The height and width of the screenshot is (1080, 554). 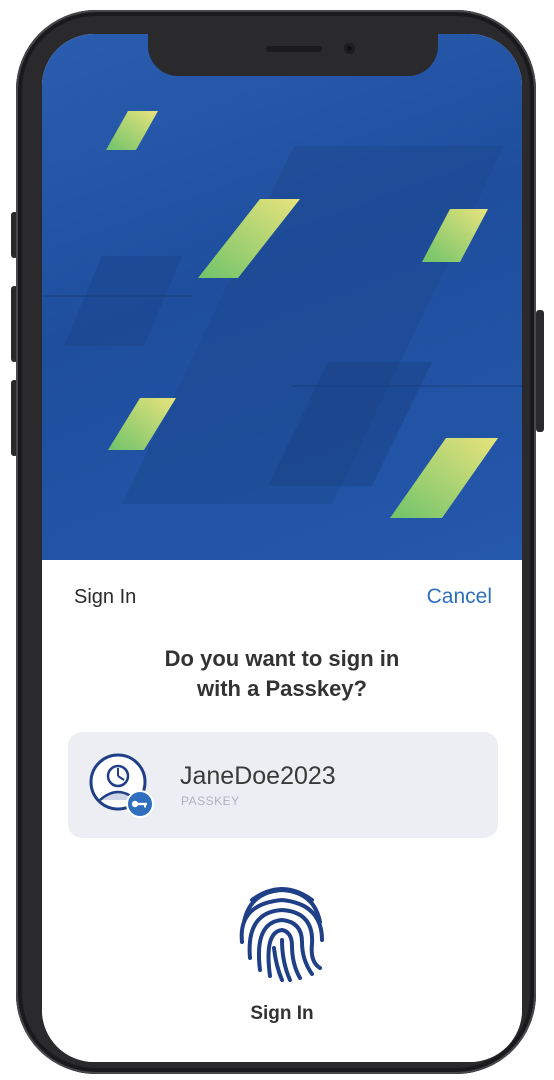 What do you see at coordinates (282, 658) in the screenshot?
I see `question-line-1: Do you want to sign in` at bounding box center [282, 658].